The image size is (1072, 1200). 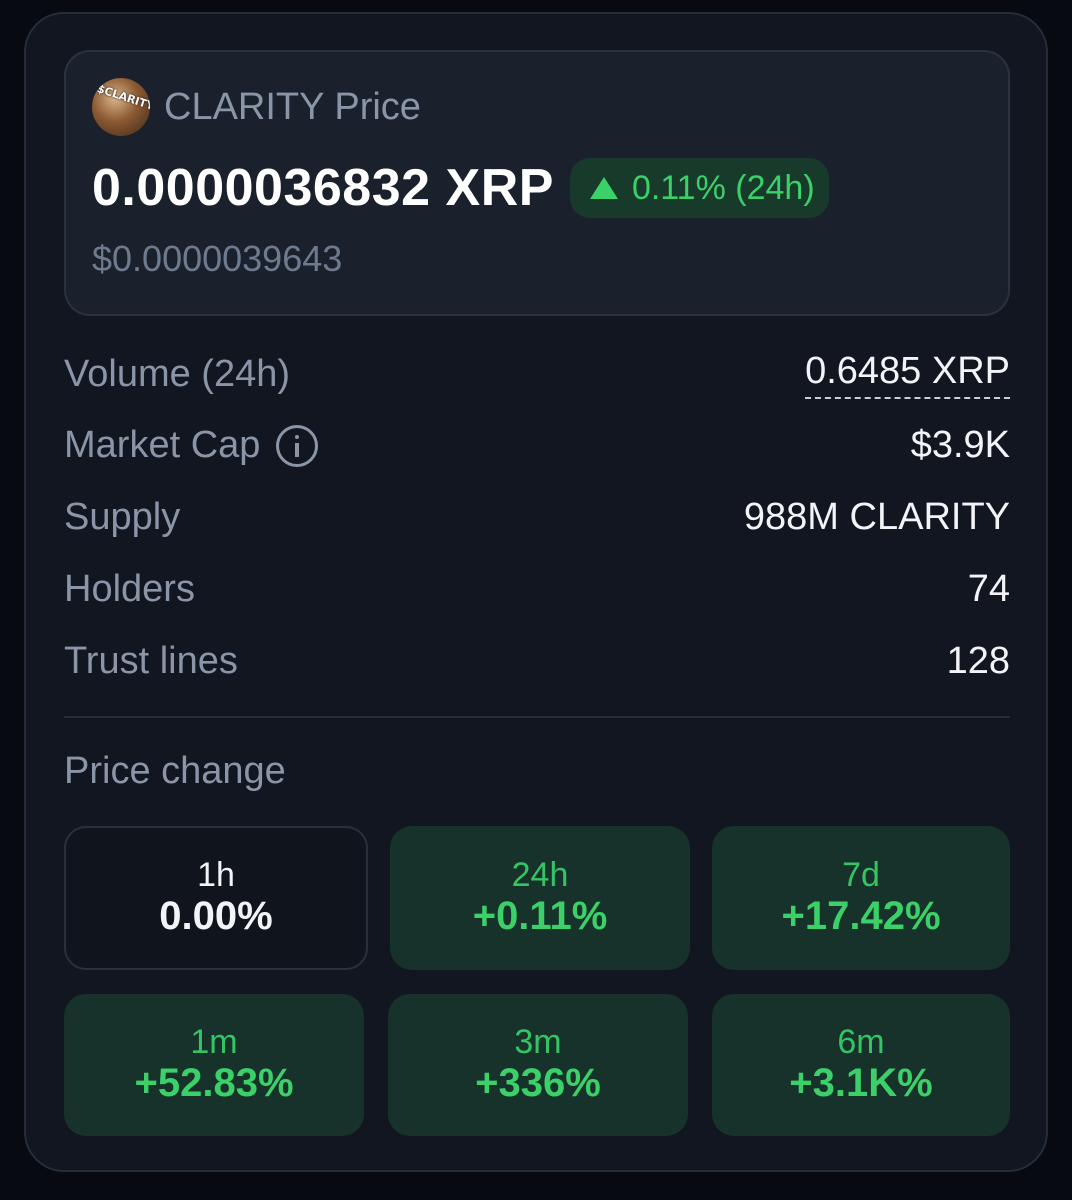 I want to click on stat-label: Supply, so click(x=122, y=517).